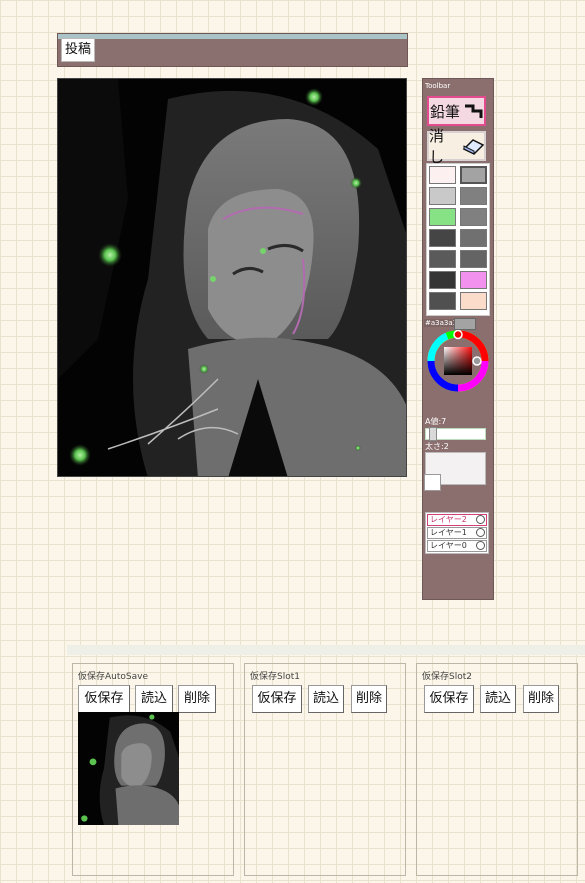 The height and width of the screenshot is (883, 585). Describe the element at coordinates (458, 335) in the screenshot. I see `hue-handle` at that location.